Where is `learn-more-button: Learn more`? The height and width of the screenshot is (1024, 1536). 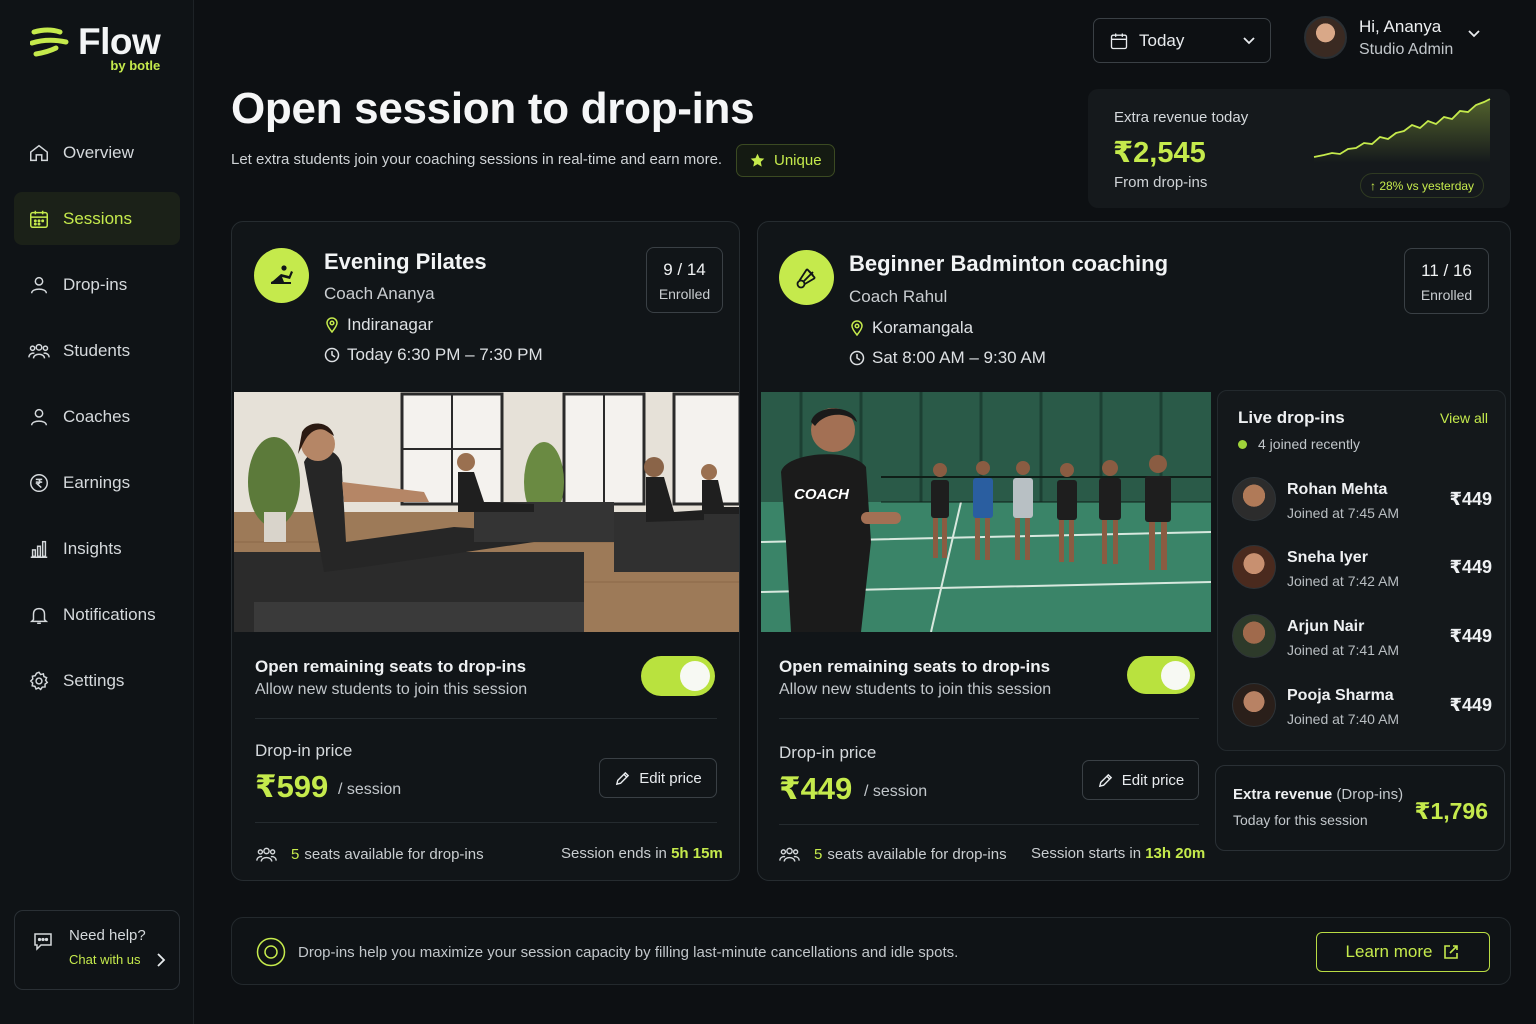
learn-more-button: Learn more is located at coordinates (1403, 952).